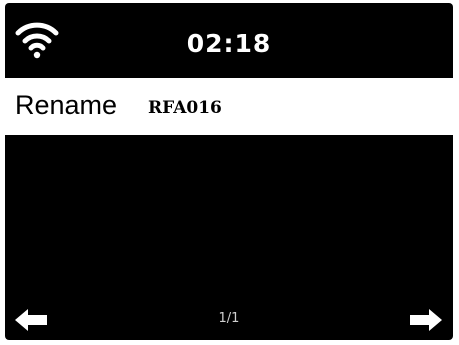 The height and width of the screenshot is (345, 459). I want to click on arrow-right-icon, so click(425, 320).